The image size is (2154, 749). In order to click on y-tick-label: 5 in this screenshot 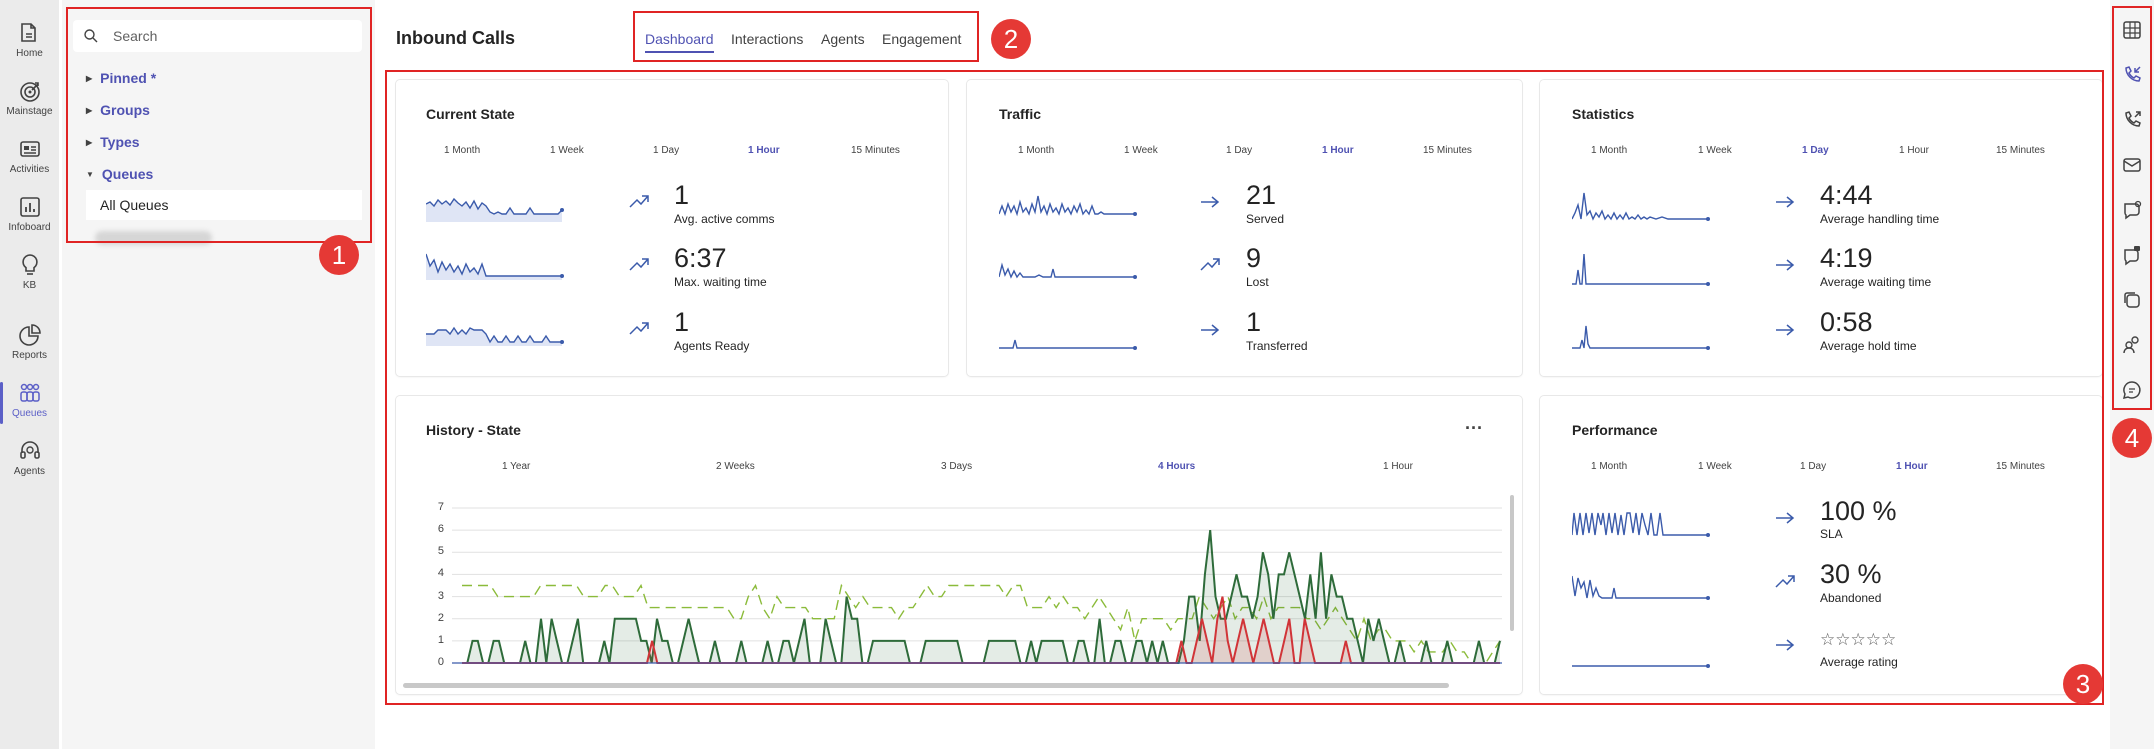, I will do `click(440, 551)`.